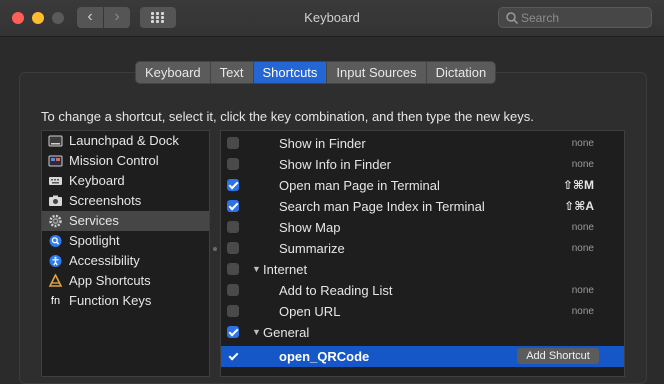  Describe the element at coordinates (173, 72) in the screenshot. I see `tab-keyboard: Keyboard` at that location.